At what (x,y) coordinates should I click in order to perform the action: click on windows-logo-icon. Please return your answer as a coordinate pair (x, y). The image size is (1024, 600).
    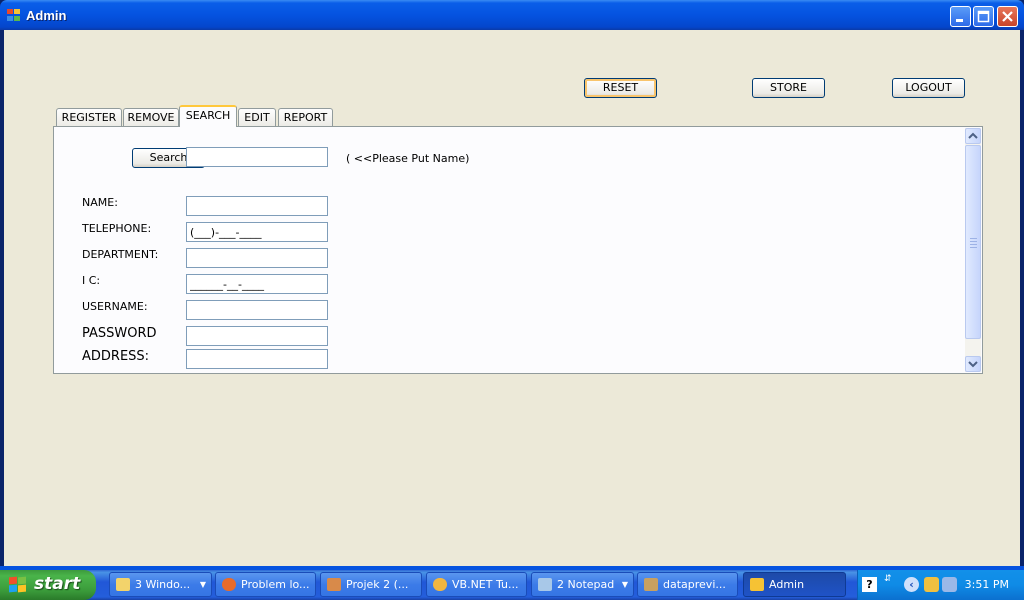
    Looking at the image, I should click on (18, 585).